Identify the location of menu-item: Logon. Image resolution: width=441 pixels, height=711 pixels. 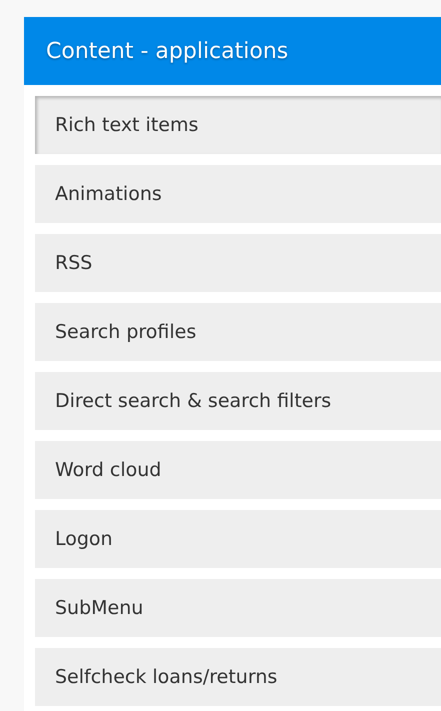
(238, 539).